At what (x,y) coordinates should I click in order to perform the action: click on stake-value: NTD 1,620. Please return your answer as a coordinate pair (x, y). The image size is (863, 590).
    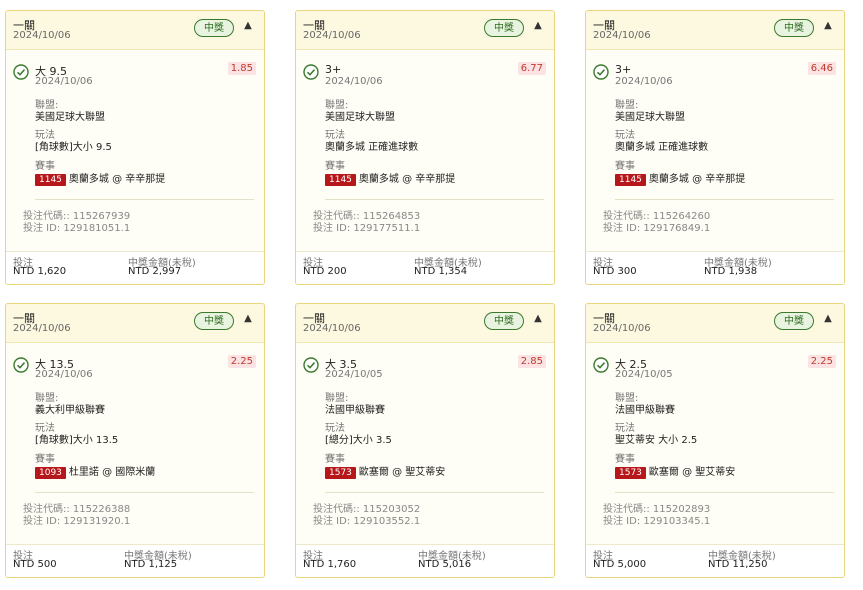
    Looking at the image, I should click on (40, 271).